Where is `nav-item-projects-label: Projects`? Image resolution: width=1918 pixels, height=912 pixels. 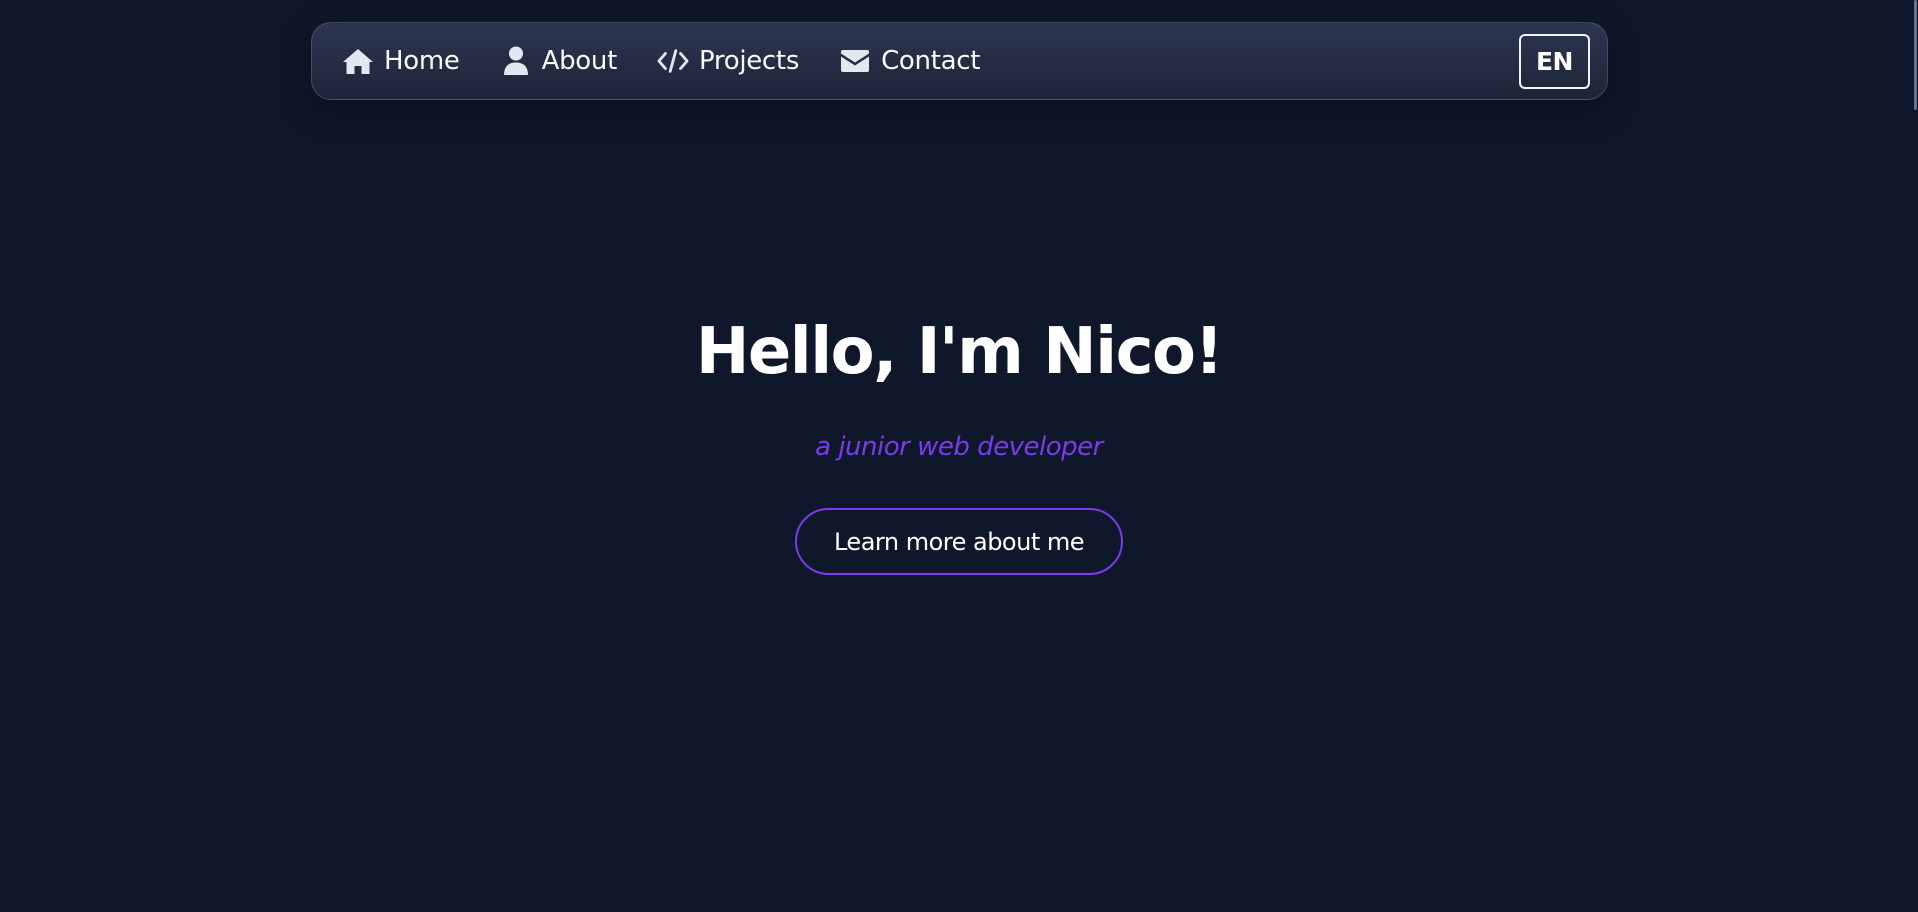
nav-item-projects-label: Projects is located at coordinates (749, 61).